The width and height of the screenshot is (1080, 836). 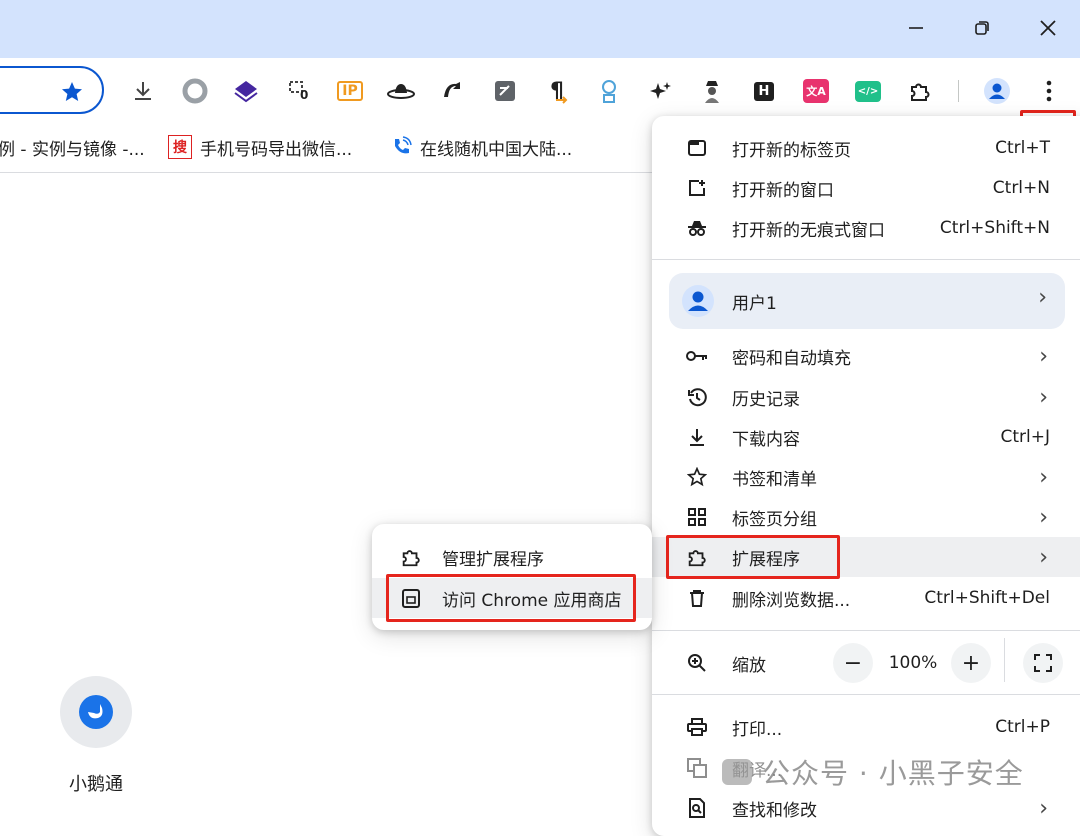 I want to click on minimize-button, so click(x=916, y=28).